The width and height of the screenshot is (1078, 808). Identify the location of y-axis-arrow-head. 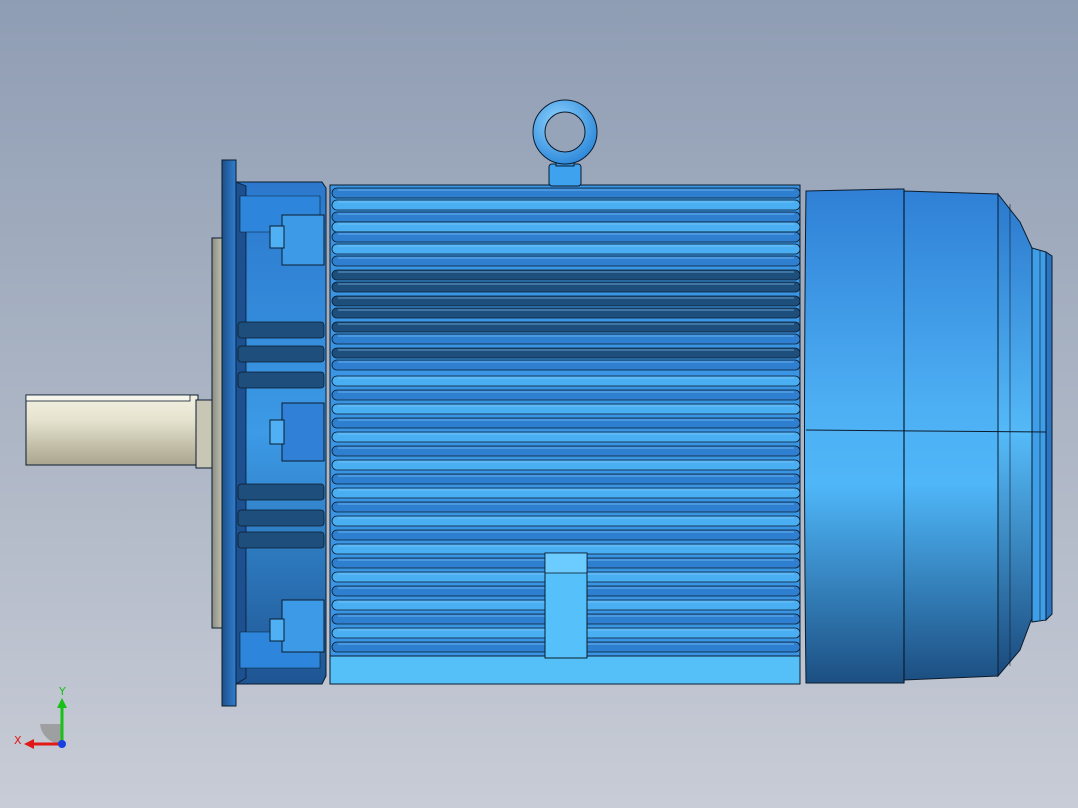
(62, 703).